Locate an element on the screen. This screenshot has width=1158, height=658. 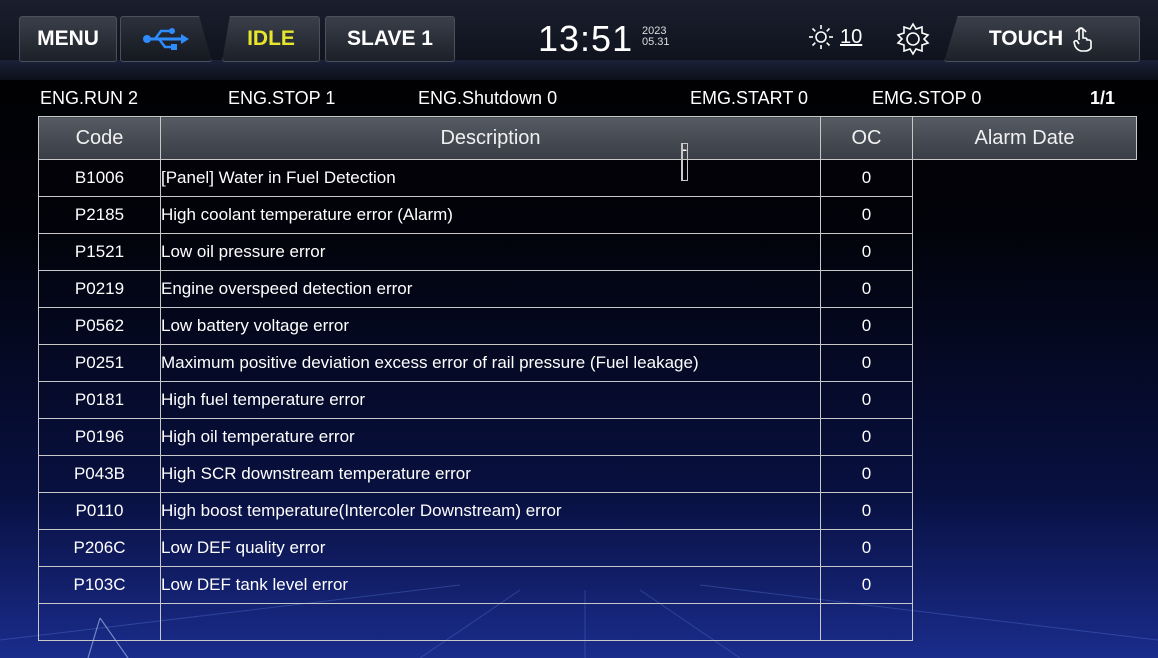
header-oc: OC is located at coordinates (866, 138).